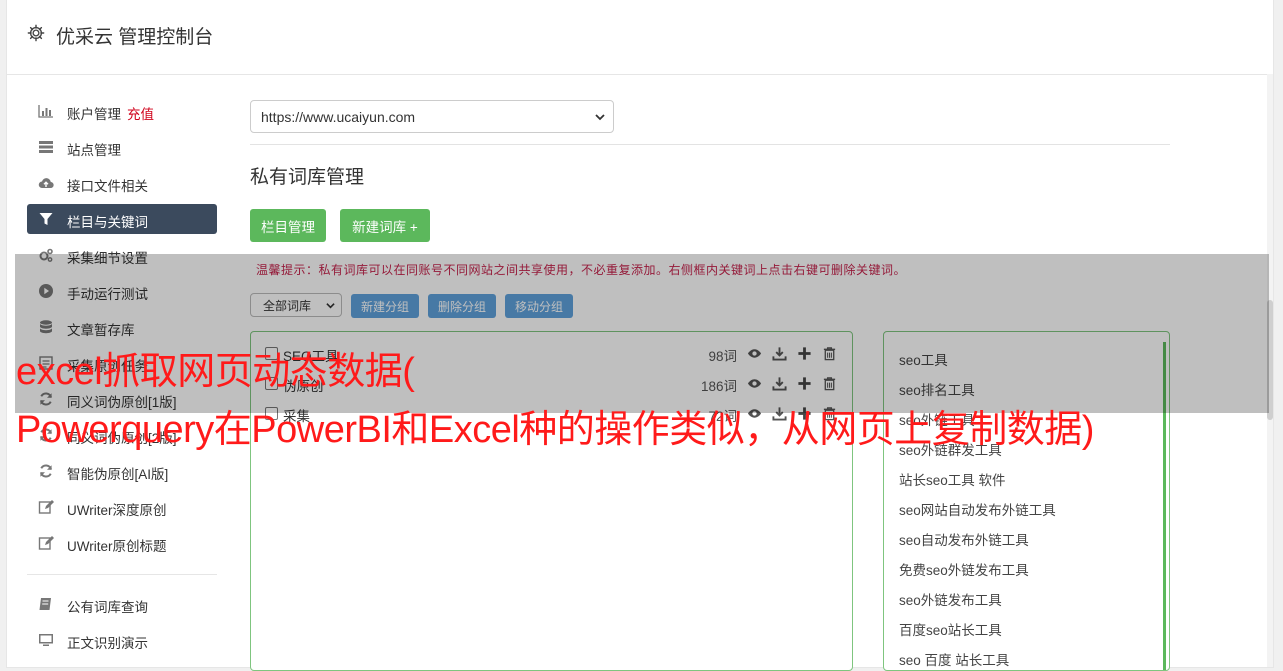 This screenshot has width=1283, height=671. I want to click on sidebar-item-label: 站点管理, so click(94, 150).